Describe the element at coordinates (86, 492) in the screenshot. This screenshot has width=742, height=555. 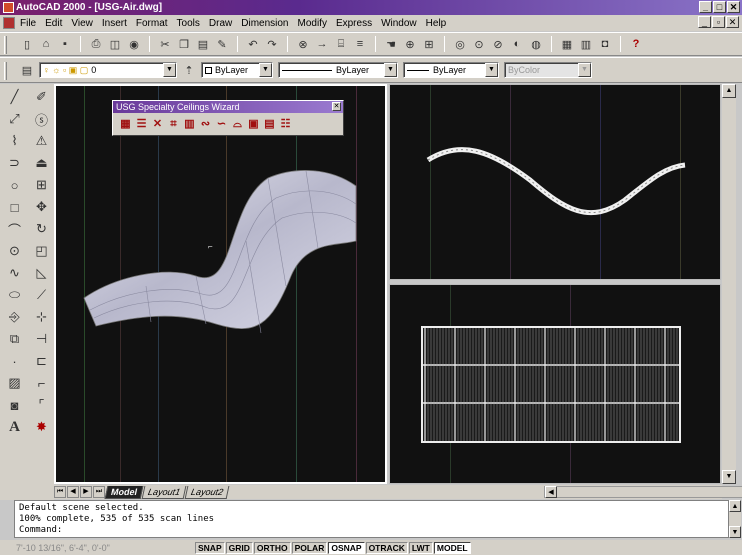
I see `next-tab-icon: ▶` at that location.